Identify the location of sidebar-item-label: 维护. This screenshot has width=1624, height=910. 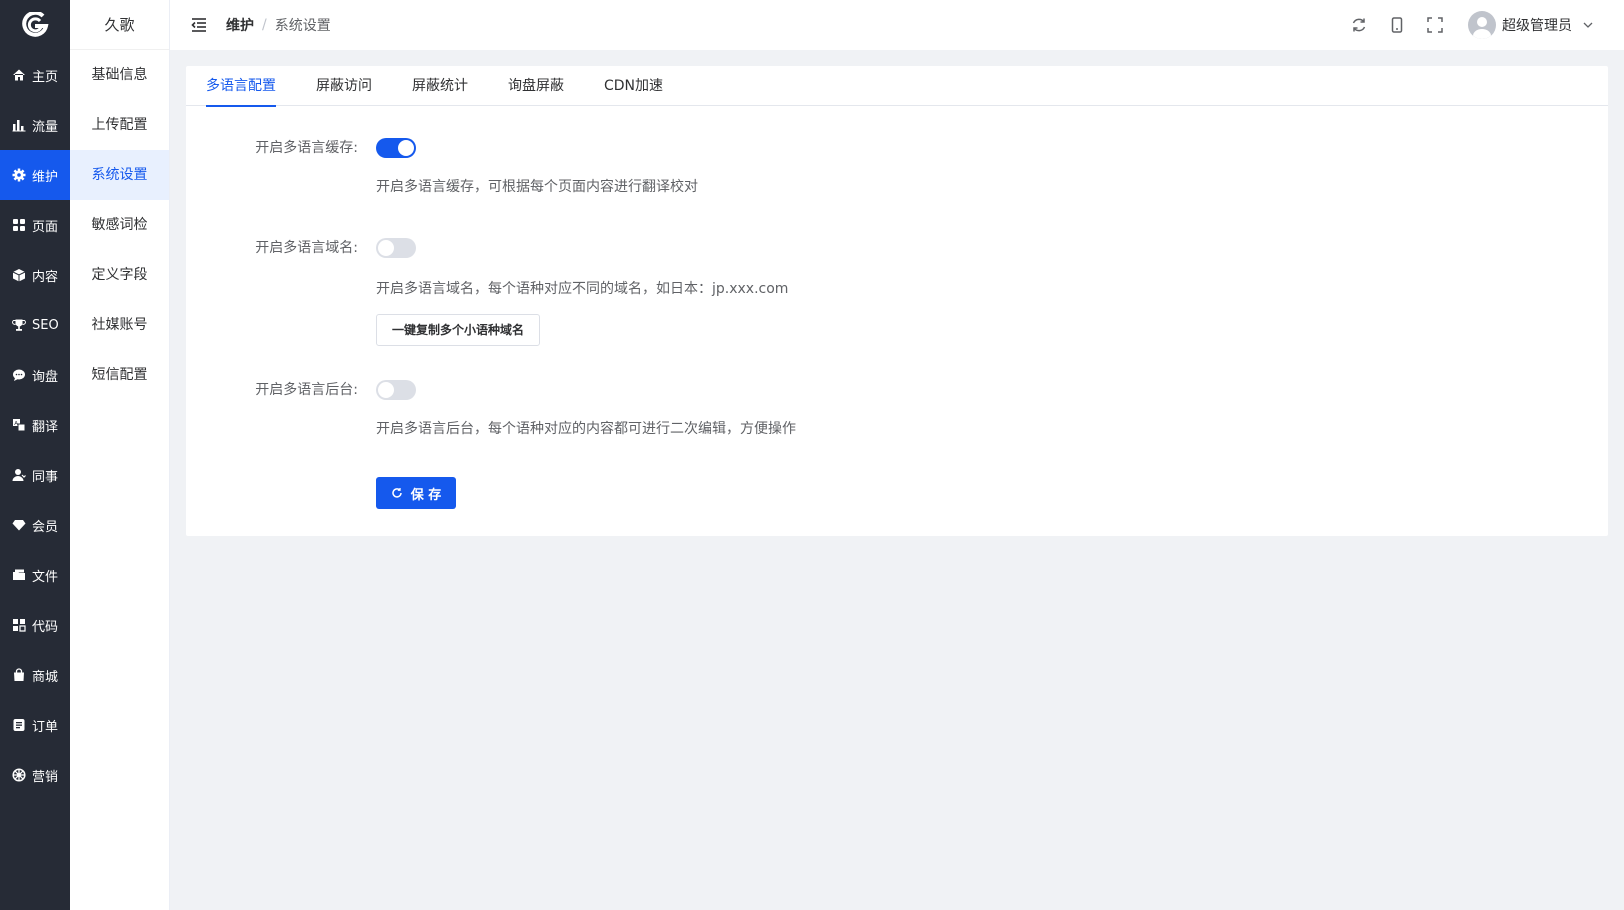
(45, 177).